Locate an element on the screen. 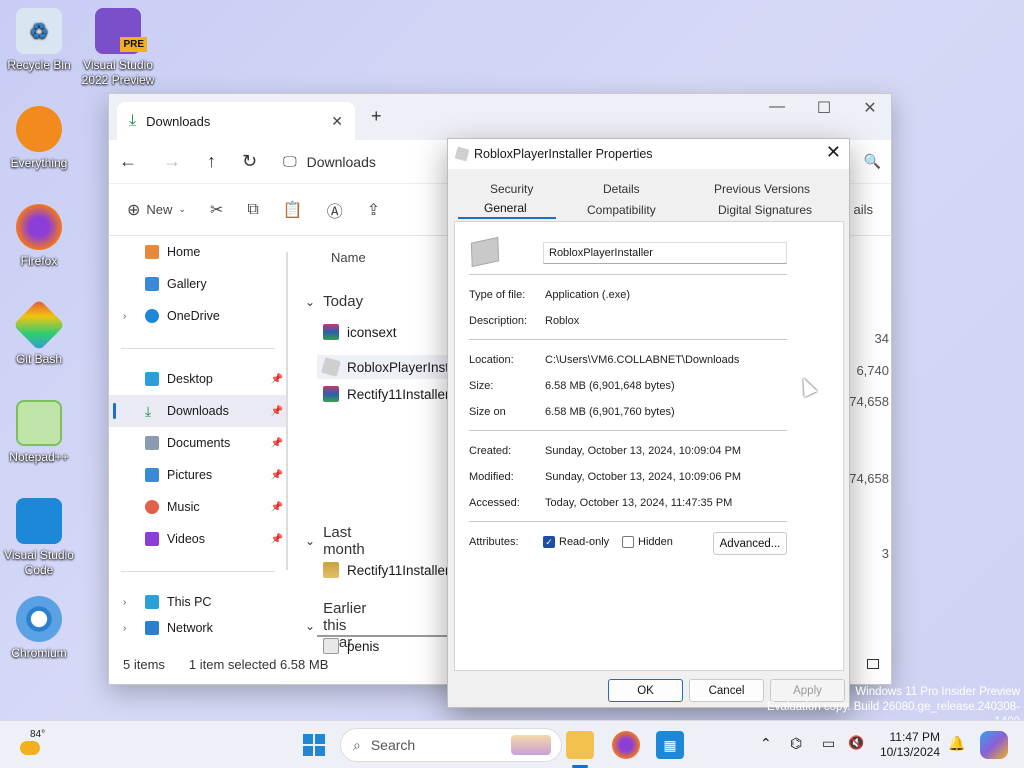 The height and width of the screenshot is (768, 1024). sidebar-item-gallery: Gallery is located at coordinates (198, 284).